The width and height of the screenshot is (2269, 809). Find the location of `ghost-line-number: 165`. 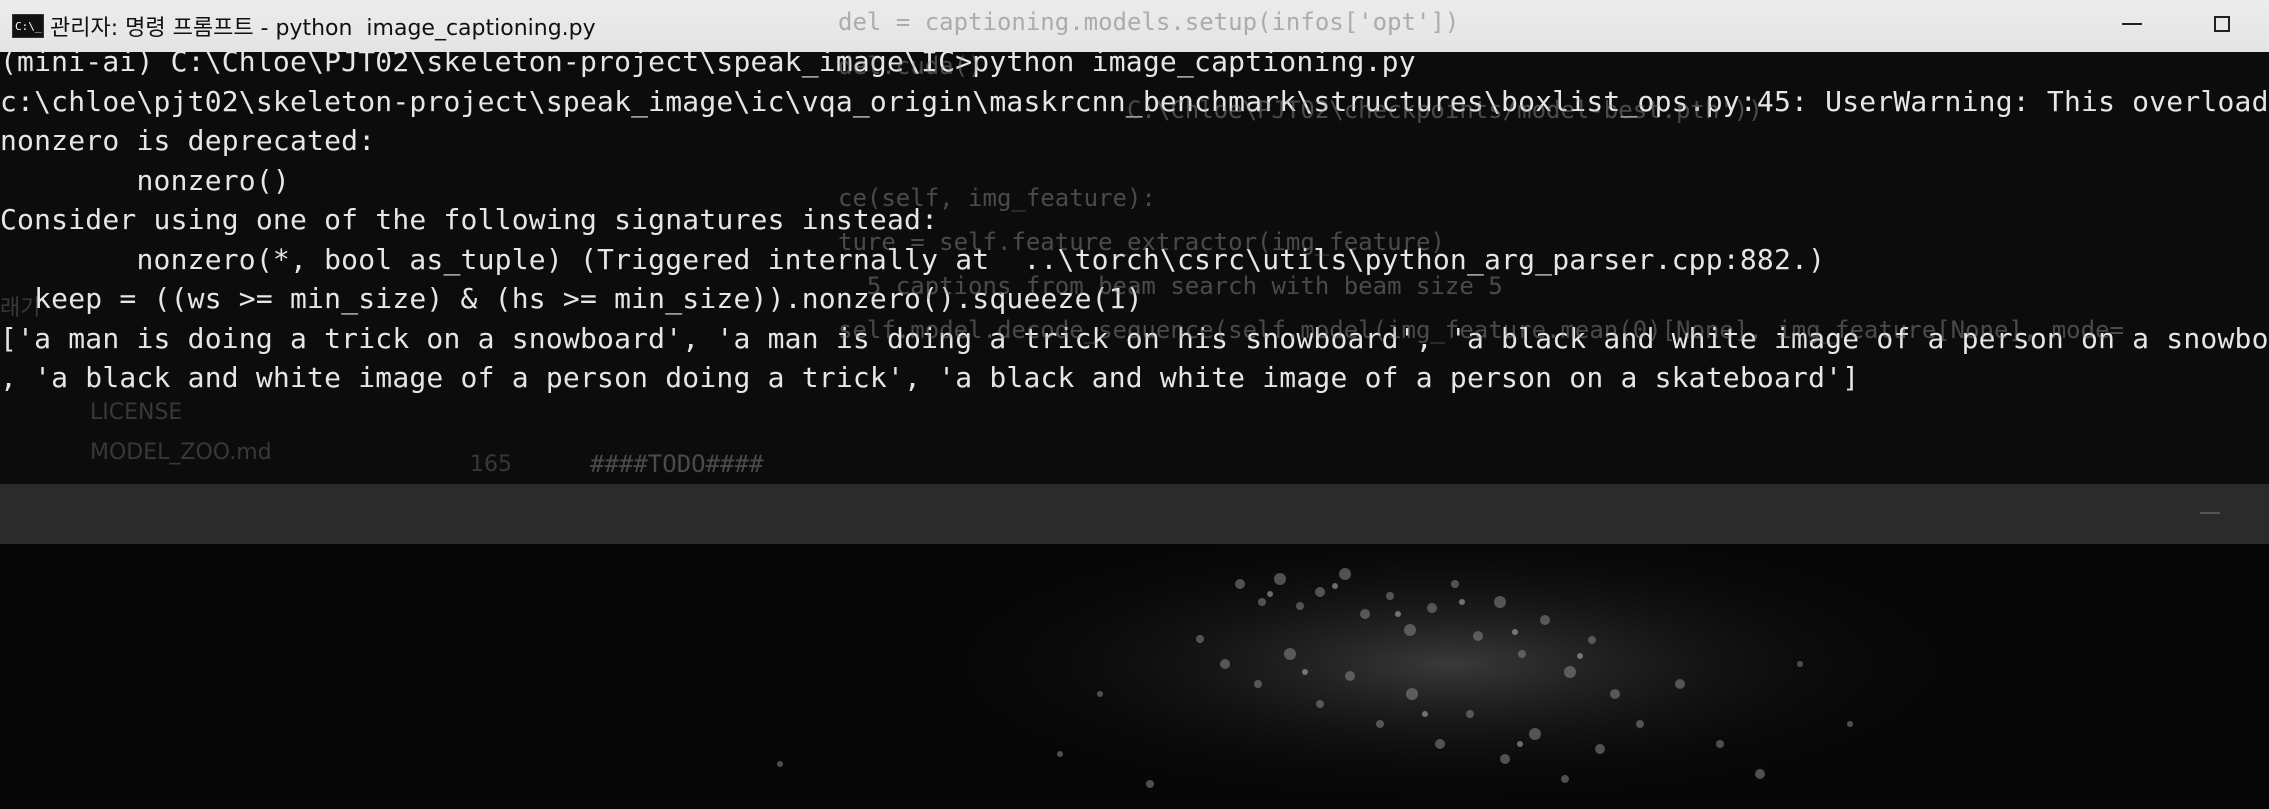

ghost-line-number: 165 is located at coordinates (491, 464).